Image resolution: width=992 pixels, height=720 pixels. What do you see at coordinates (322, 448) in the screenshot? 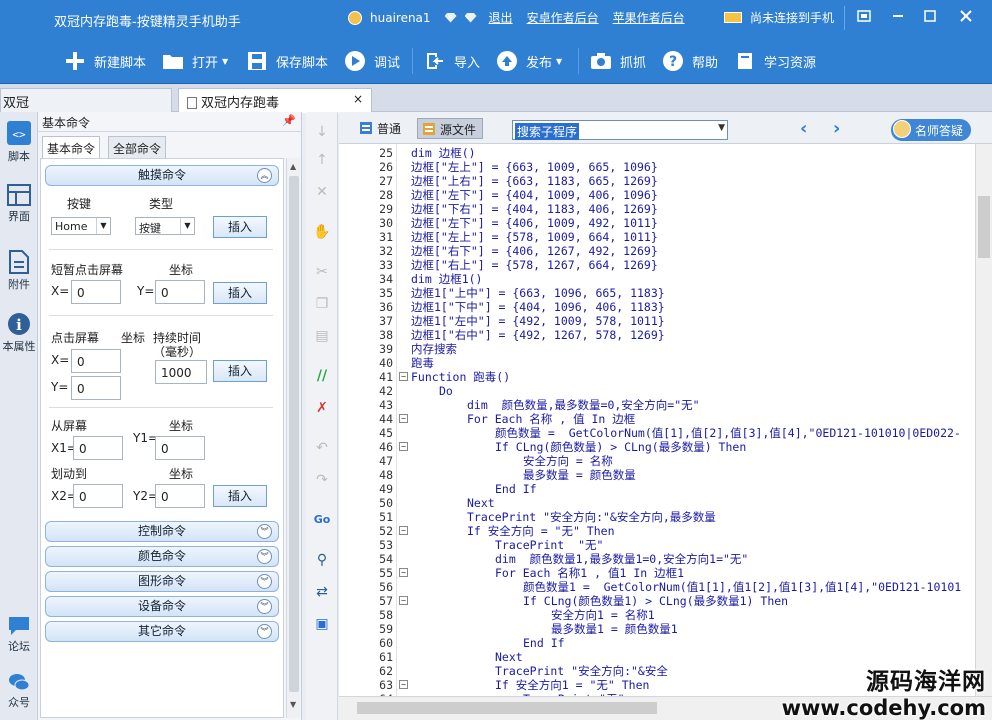
I see `undo-icon: ↶` at bounding box center [322, 448].